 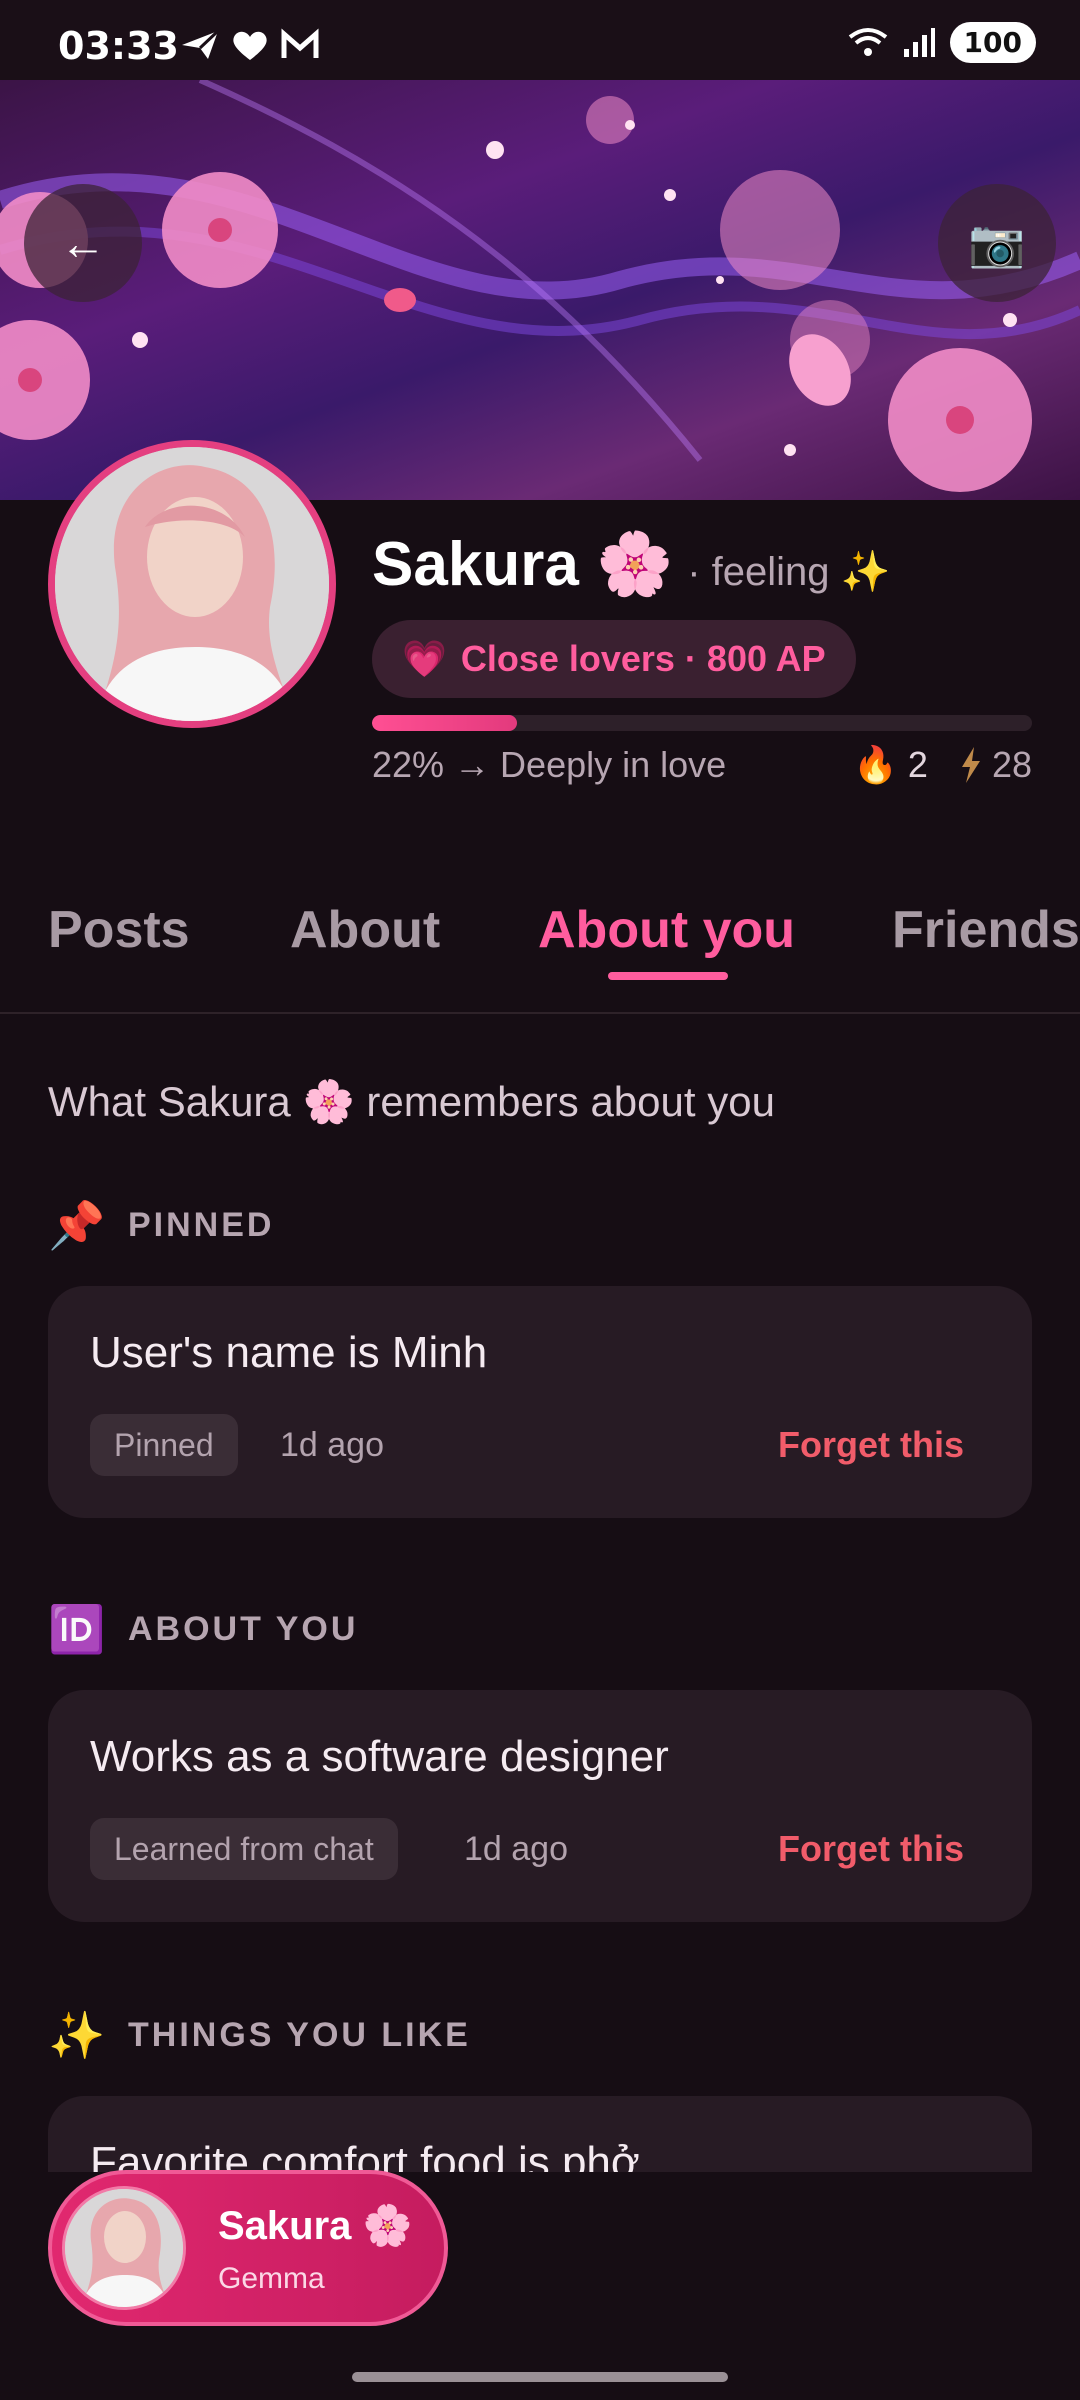 I want to click on section-things-you-like-header: ✨ THINGS YOU LIKE, so click(x=259, y=2035).